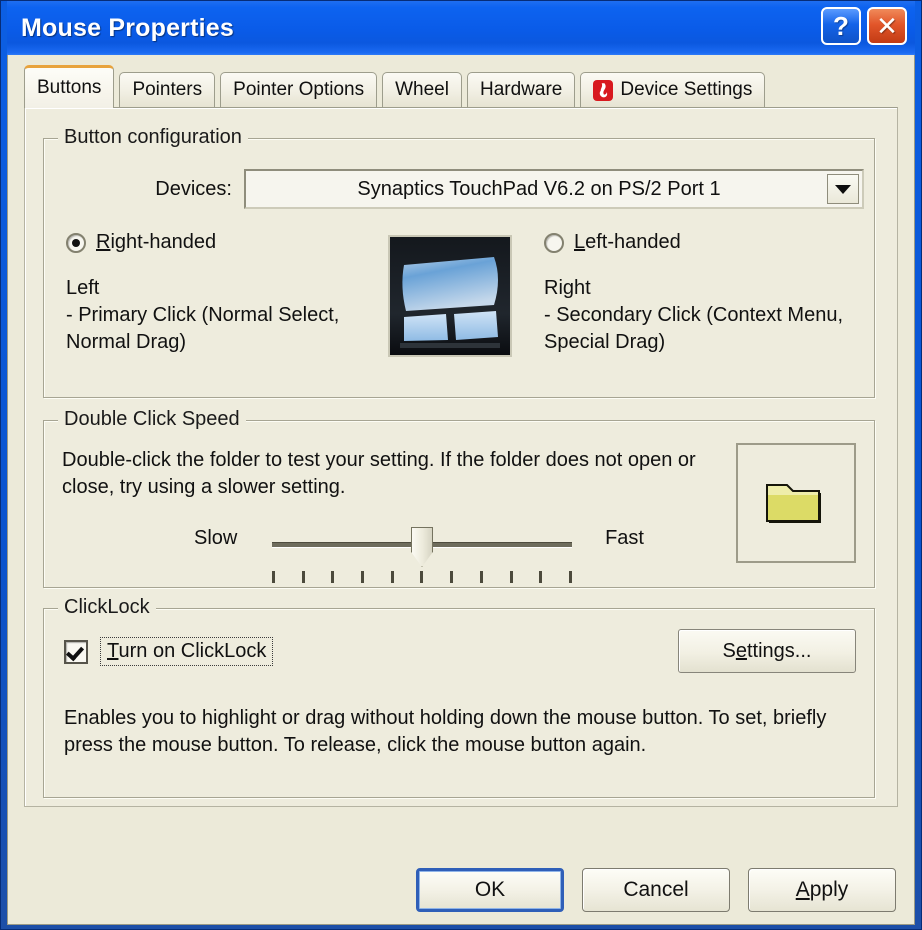  What do you see at coordinates (843, 189) in the screenshot?
I see `chevron-down-icon` at bounding box center [843, 189].